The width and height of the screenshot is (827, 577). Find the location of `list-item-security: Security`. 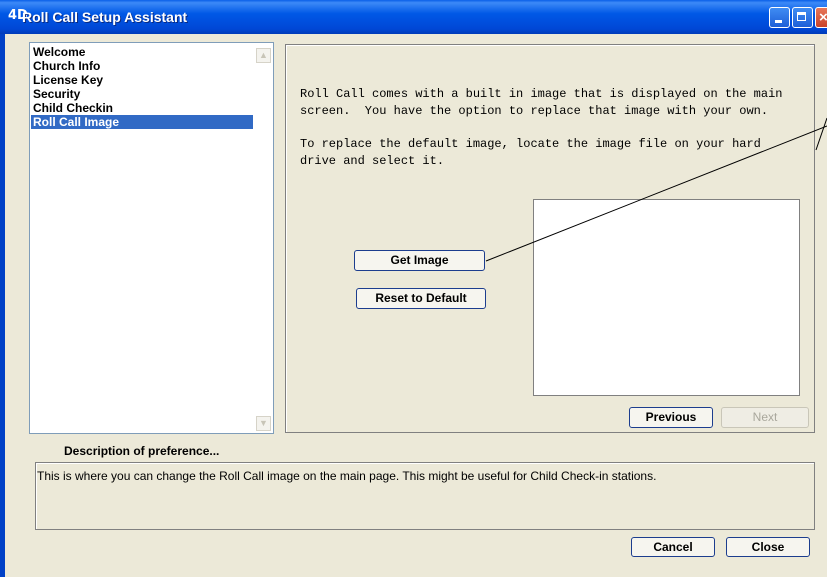

list-item-security: Security is located at coordinates (142, 94).